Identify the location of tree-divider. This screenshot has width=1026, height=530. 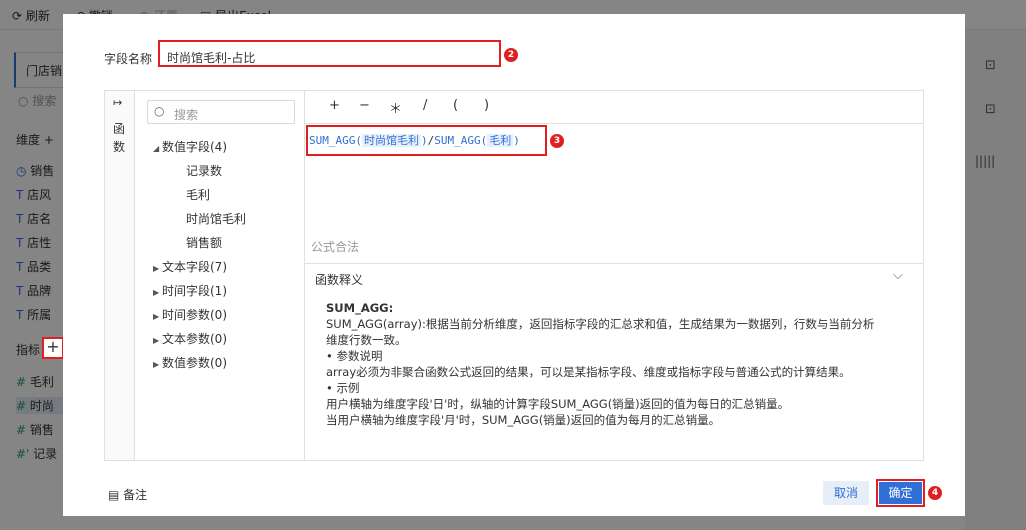
(304, 275).